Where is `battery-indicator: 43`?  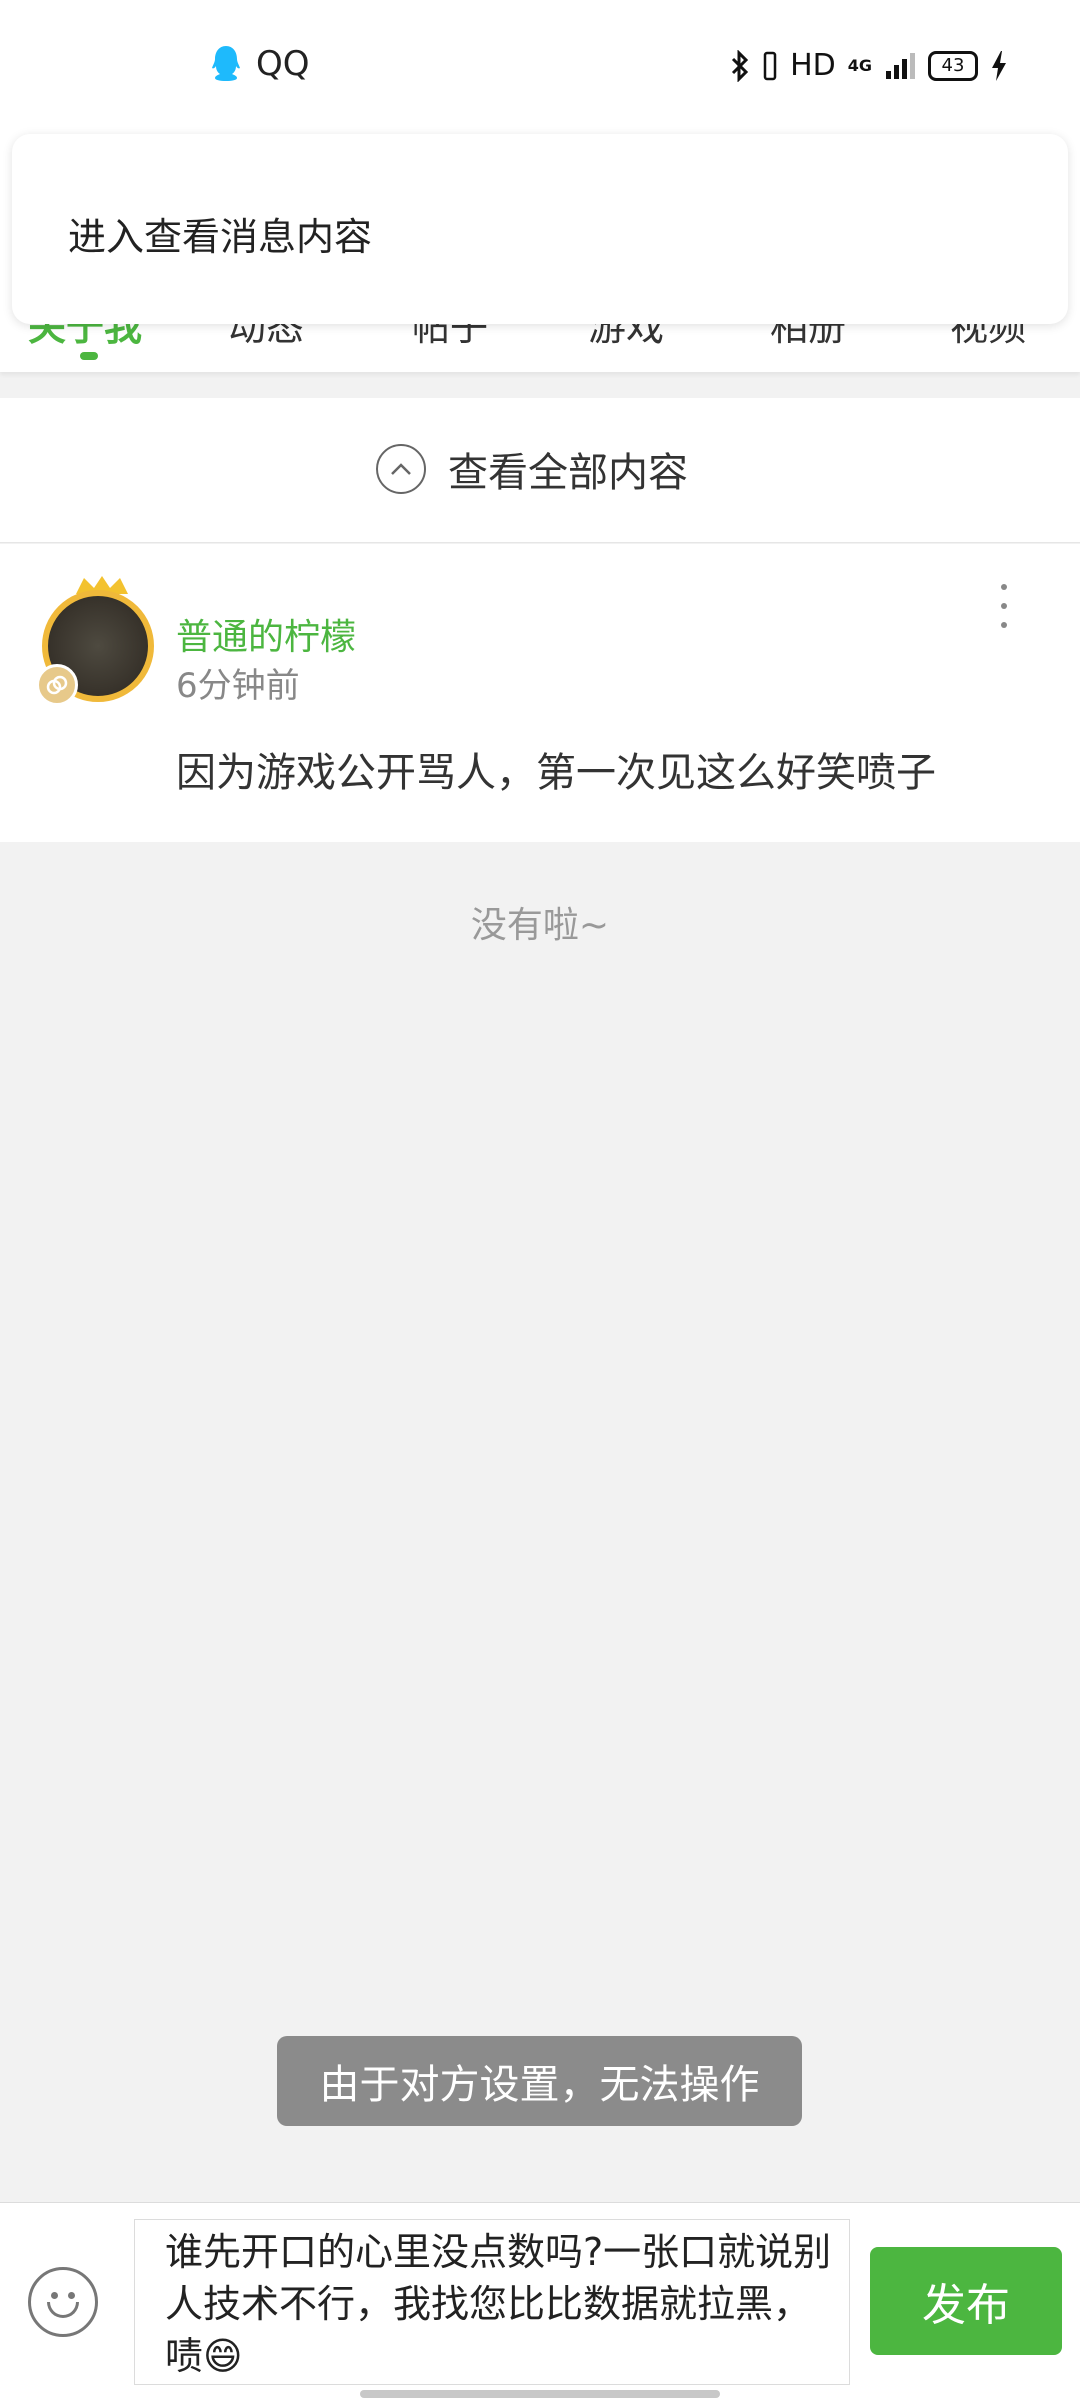
battery-indicator: 43 is located at coordinates (953, 65).